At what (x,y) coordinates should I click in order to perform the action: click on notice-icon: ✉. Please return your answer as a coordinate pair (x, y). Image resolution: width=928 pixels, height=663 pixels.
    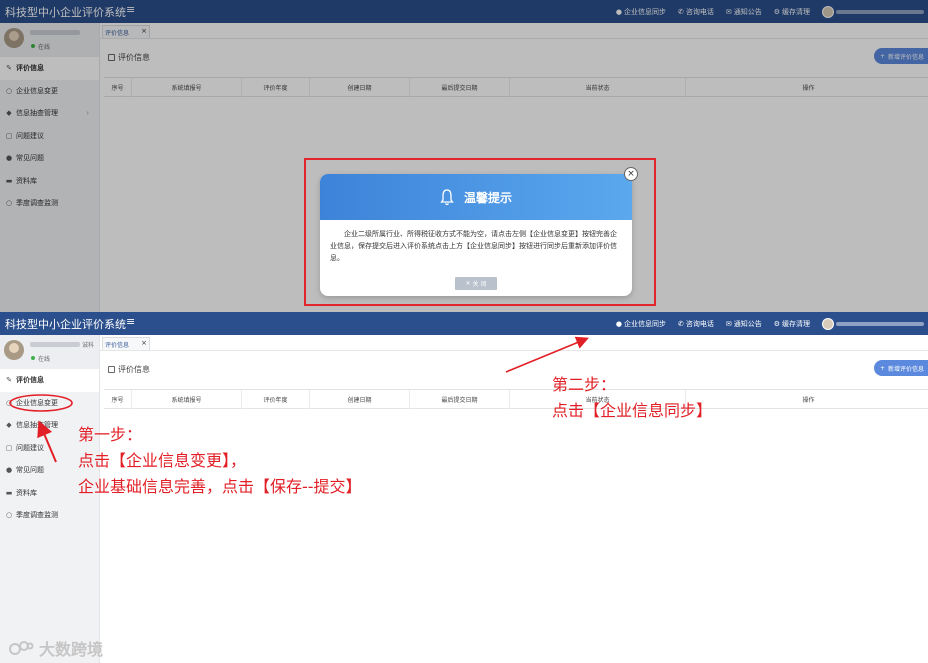
    Looking at the image, I should click on (728, 323).